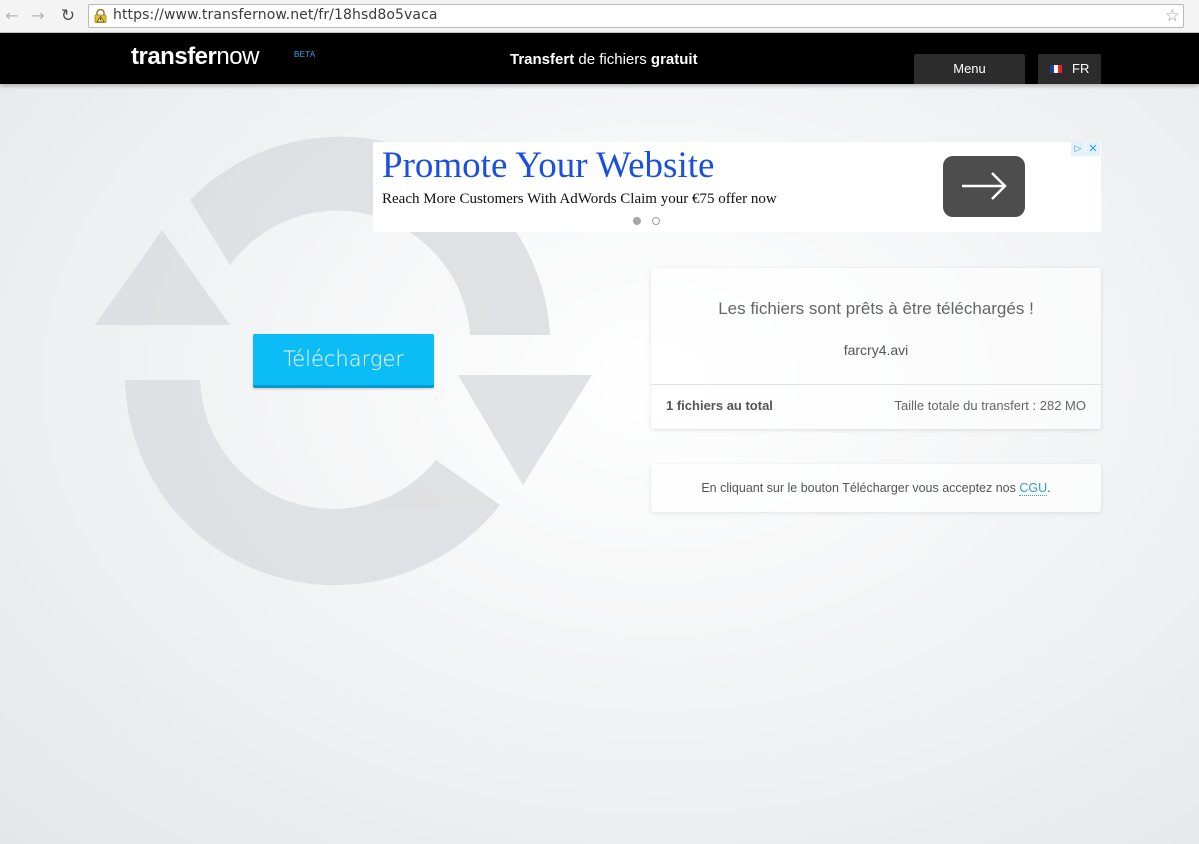 The width and height of the screenshot is (1199, 844). Describe the element at coordinates (548, 165) in the screenshot. I see `ad-headline: Promote Your Website` at that location.